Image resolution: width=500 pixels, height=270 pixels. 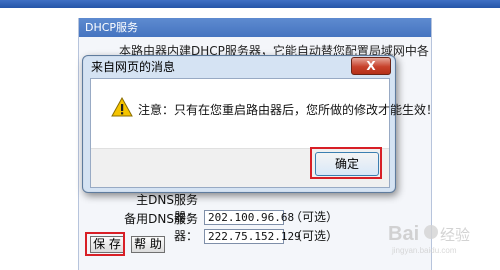 What do you see at coordinates (250, 4) in the screenshot?
I see `top-blue-bar` at bounding box center [250, 4].